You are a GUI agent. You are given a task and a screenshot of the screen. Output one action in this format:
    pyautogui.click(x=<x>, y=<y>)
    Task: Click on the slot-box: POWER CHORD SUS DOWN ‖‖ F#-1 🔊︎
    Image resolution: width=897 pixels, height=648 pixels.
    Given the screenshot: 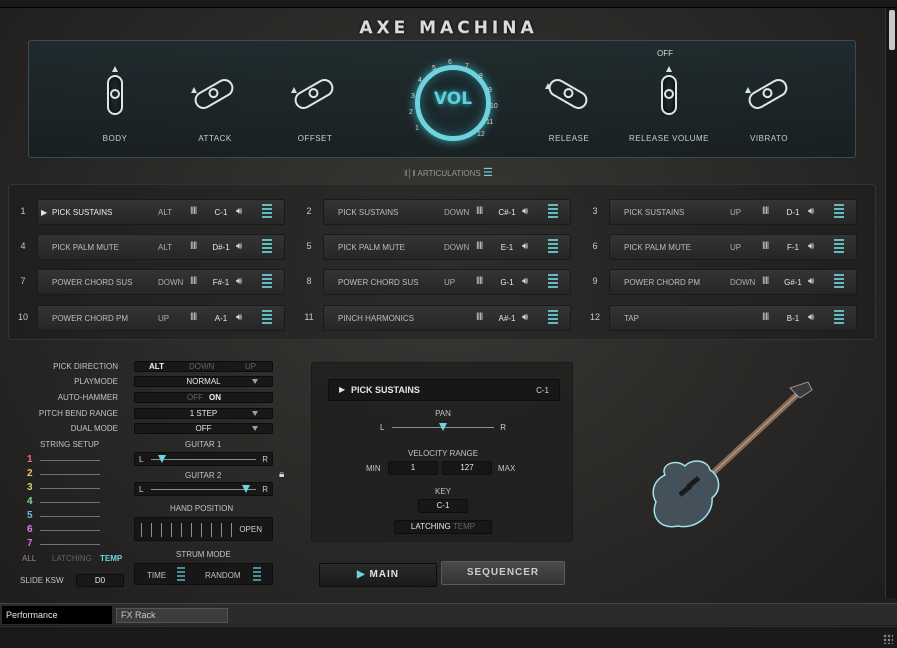 What is the action you would take?
    pyautogui.click(x=161, y=282)
    